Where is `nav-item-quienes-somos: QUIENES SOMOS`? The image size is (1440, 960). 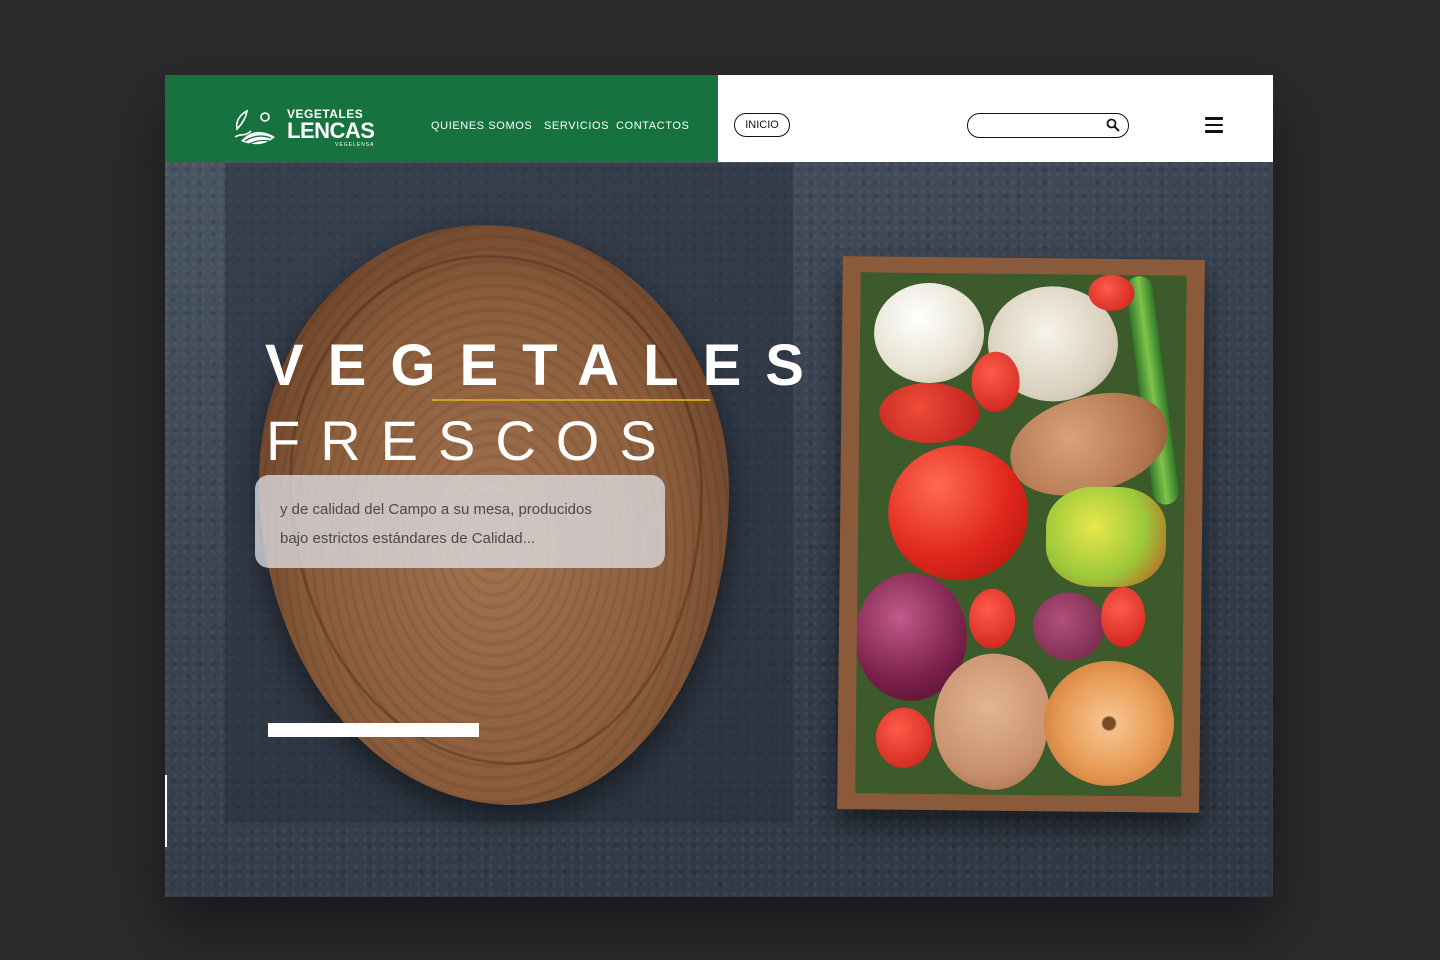
nav-item-quienes-somos: QUIENES SOMOS is located at coordinates (481, 126).